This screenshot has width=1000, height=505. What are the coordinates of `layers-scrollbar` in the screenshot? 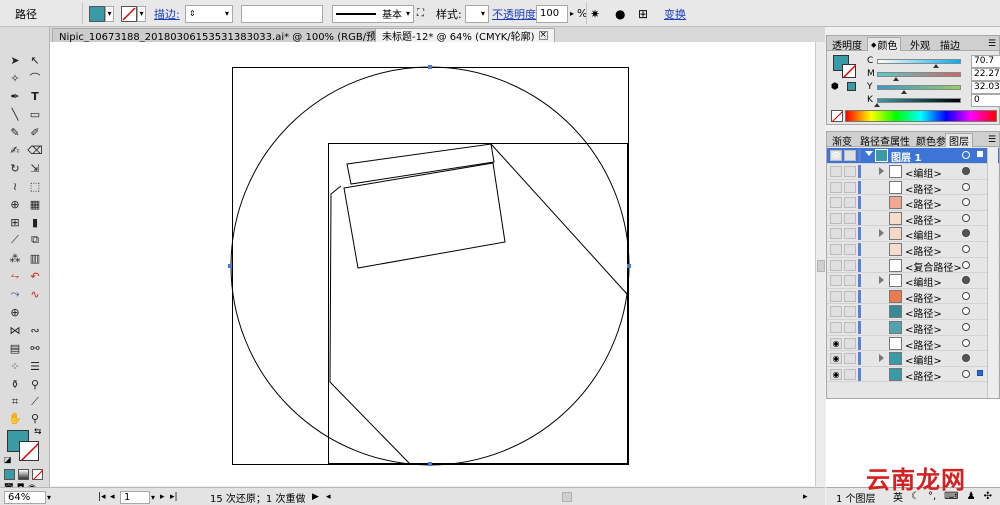 It's located at (992, 273).